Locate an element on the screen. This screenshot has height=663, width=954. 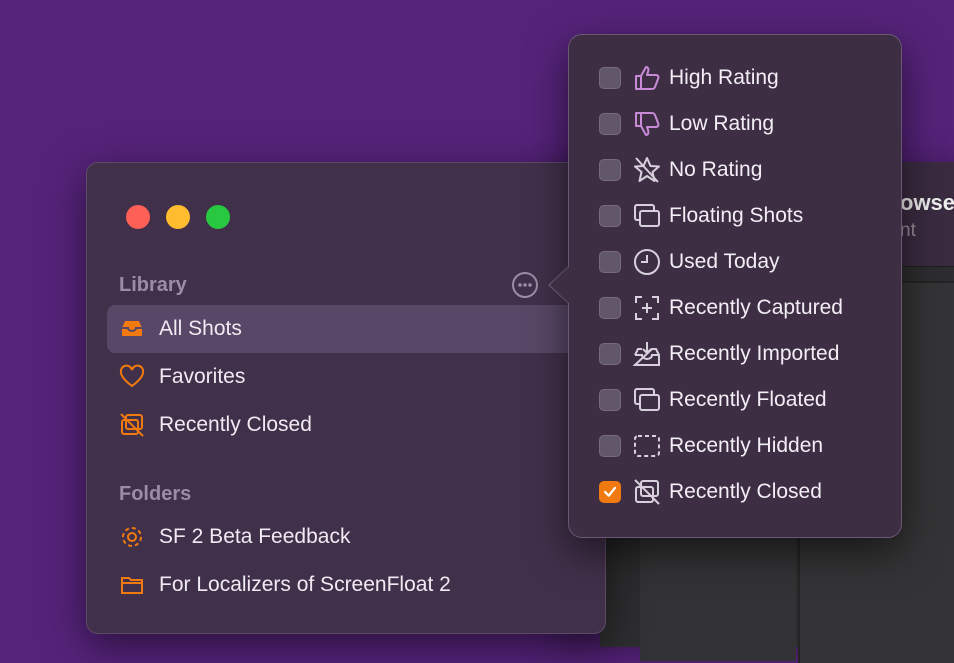
sidebar-item-folder: For Localizers of ScreenFloat 2 is located at coordinates (342, 585).